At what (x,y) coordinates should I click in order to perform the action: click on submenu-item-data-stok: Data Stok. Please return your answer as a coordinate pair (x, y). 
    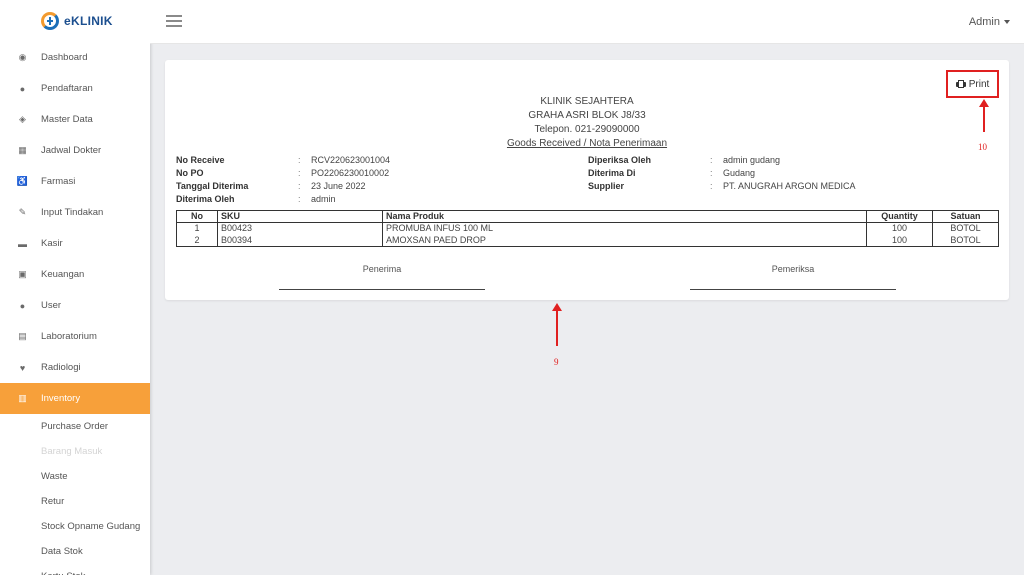
    Looking at the image, I should click on (75, 551).